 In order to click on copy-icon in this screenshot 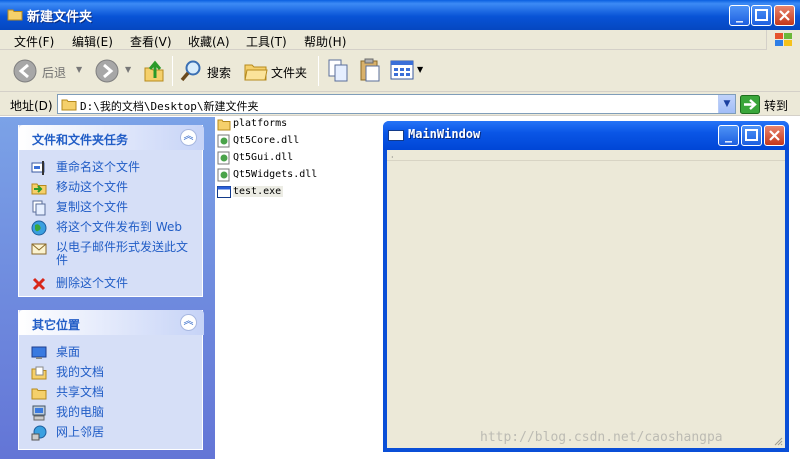, I will do `click(39, 208)`.